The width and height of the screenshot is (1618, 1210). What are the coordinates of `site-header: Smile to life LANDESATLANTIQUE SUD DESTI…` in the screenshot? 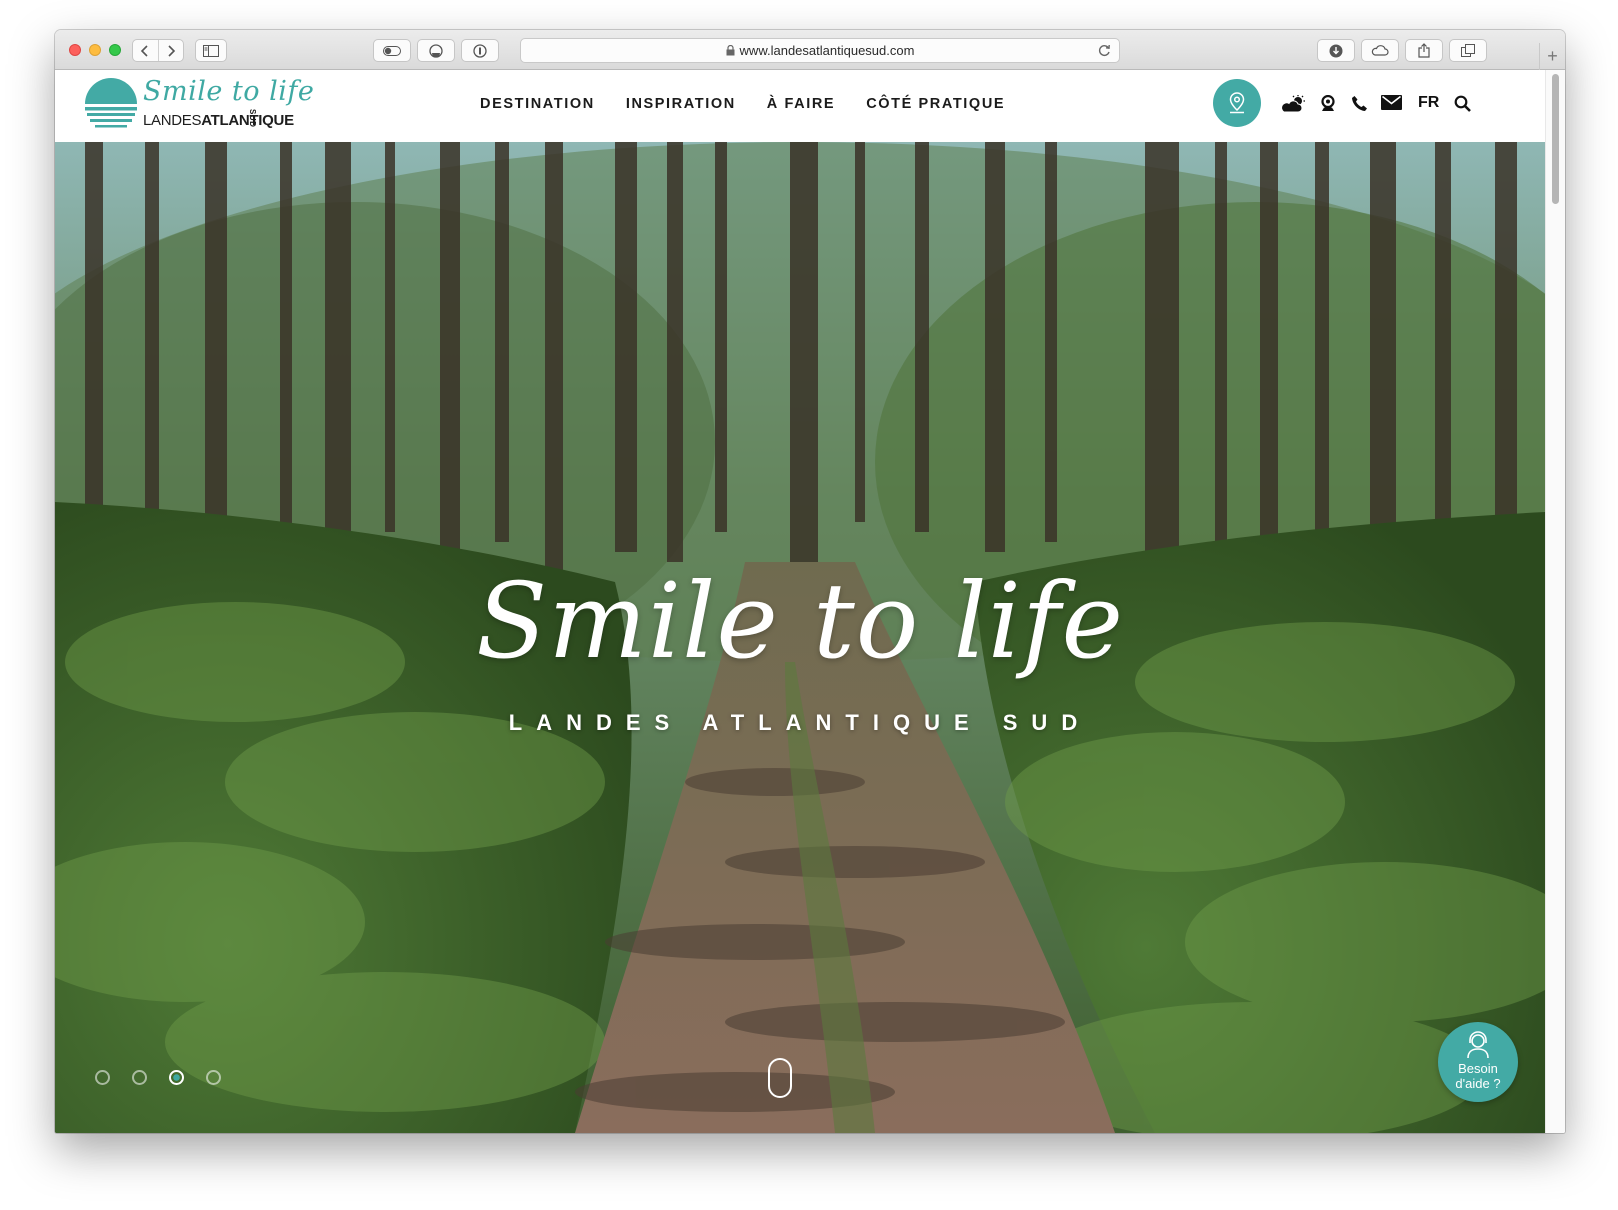 It's located at (800, 106).